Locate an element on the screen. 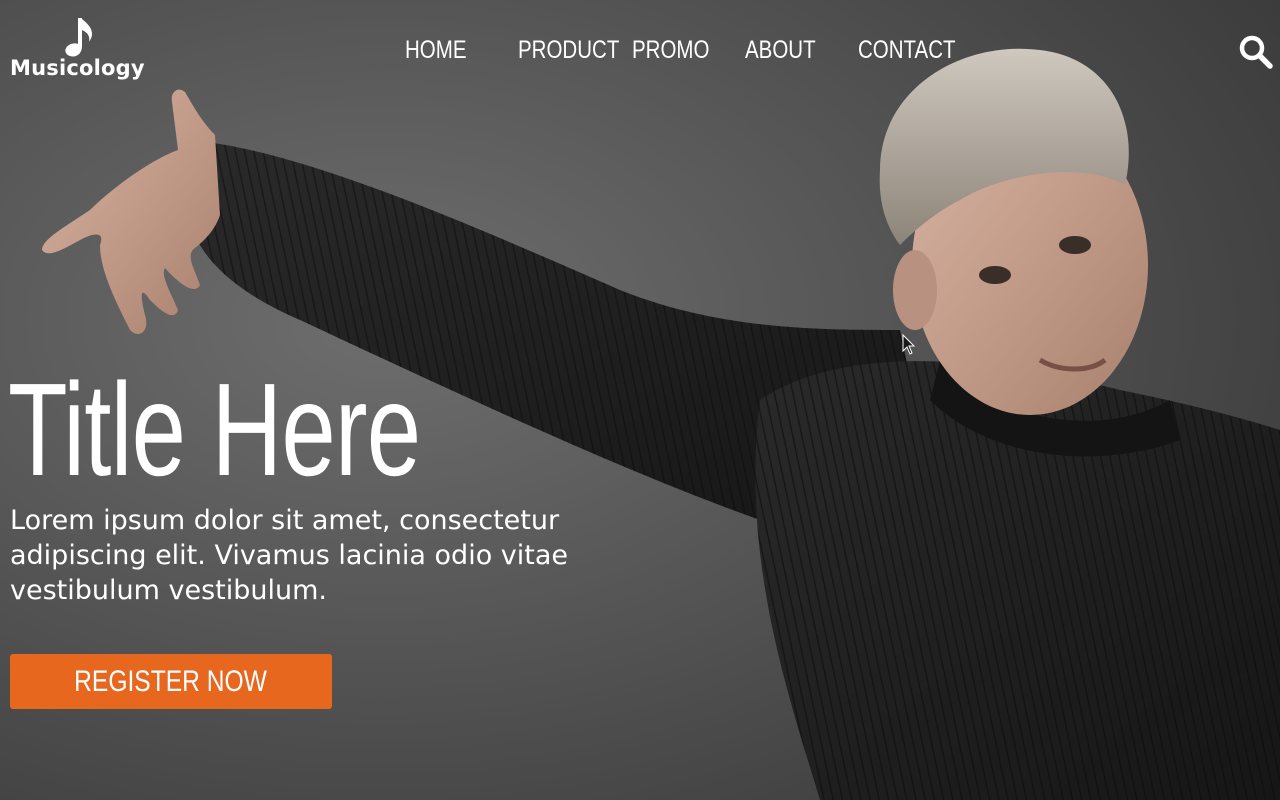 The height and width of the screenshot is (800, 1280). search-button is located at coordinates (1256, 52).